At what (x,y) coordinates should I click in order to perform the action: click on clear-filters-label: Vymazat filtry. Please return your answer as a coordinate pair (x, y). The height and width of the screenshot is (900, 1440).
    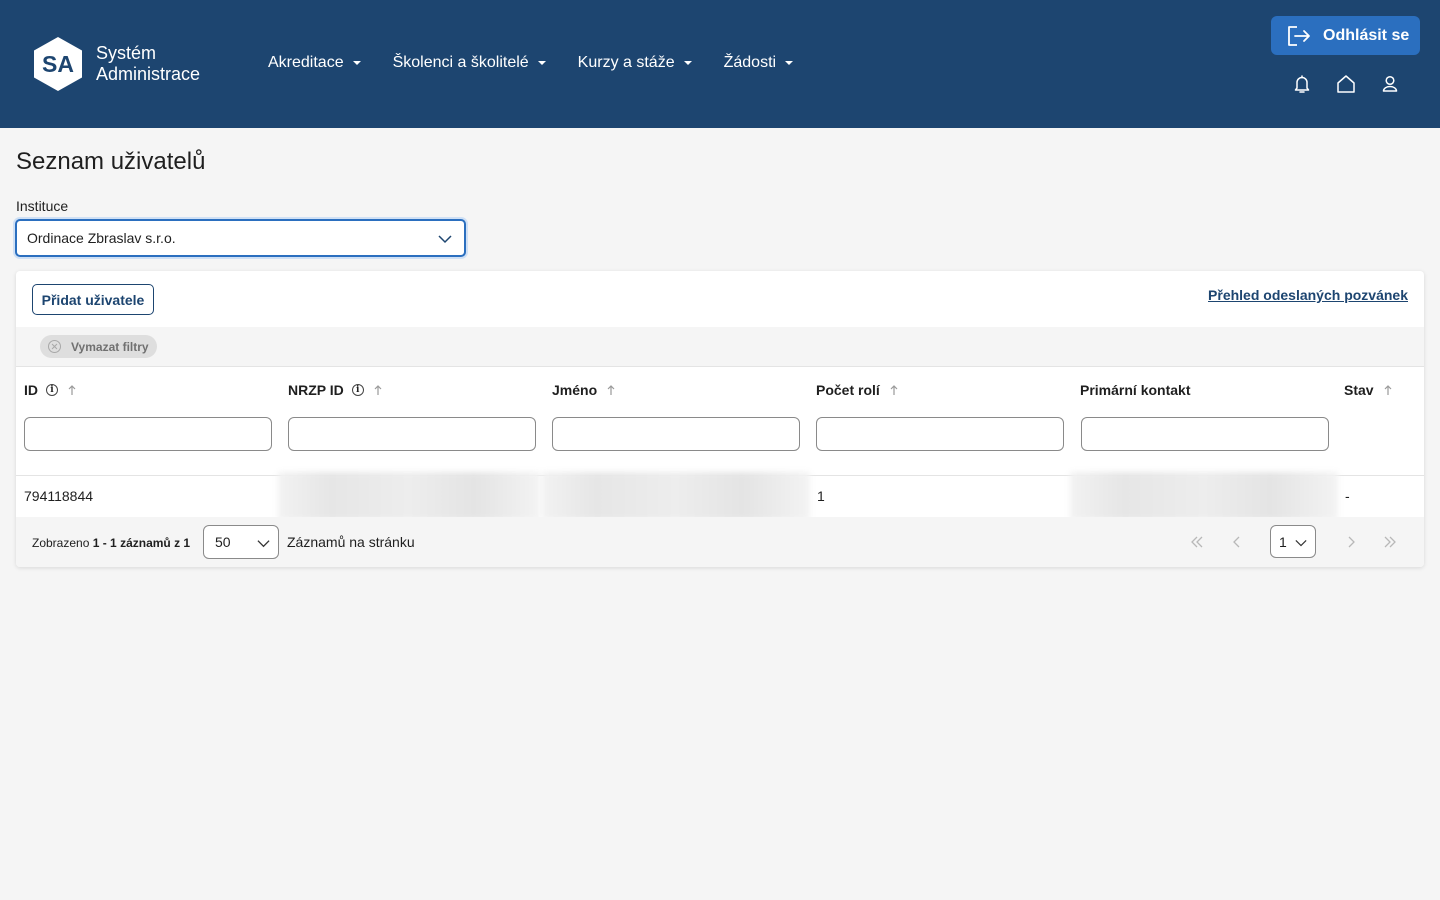
    Looking at the image, I should click on (110, 346).